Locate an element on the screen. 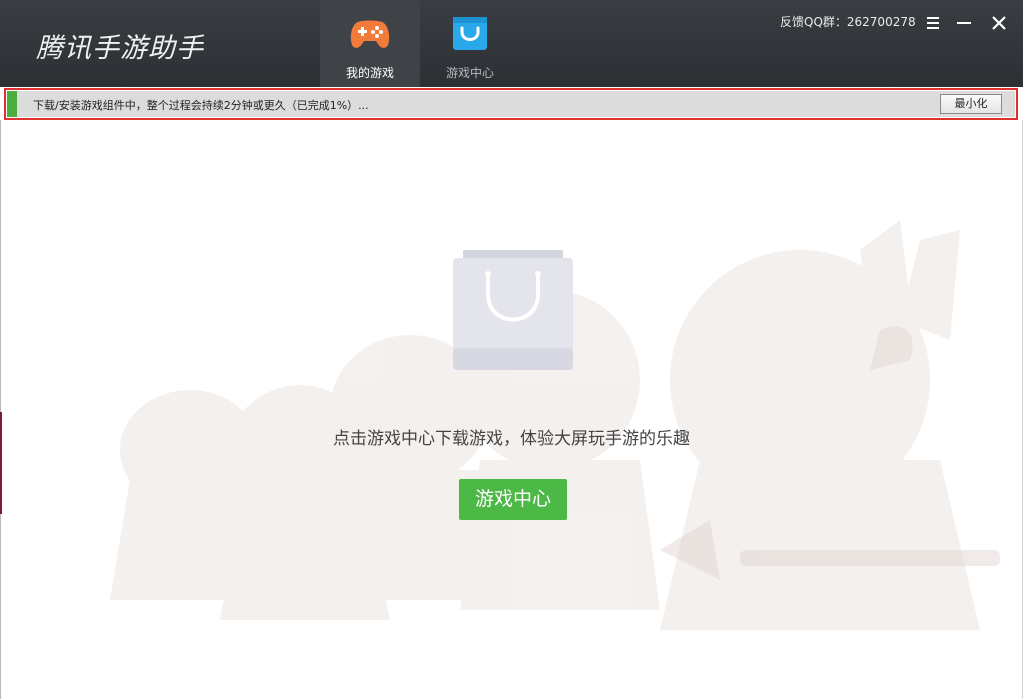 The height and width of the screenshot is (699, 1023). gamepad-icon is located at coordinates (370, 34).